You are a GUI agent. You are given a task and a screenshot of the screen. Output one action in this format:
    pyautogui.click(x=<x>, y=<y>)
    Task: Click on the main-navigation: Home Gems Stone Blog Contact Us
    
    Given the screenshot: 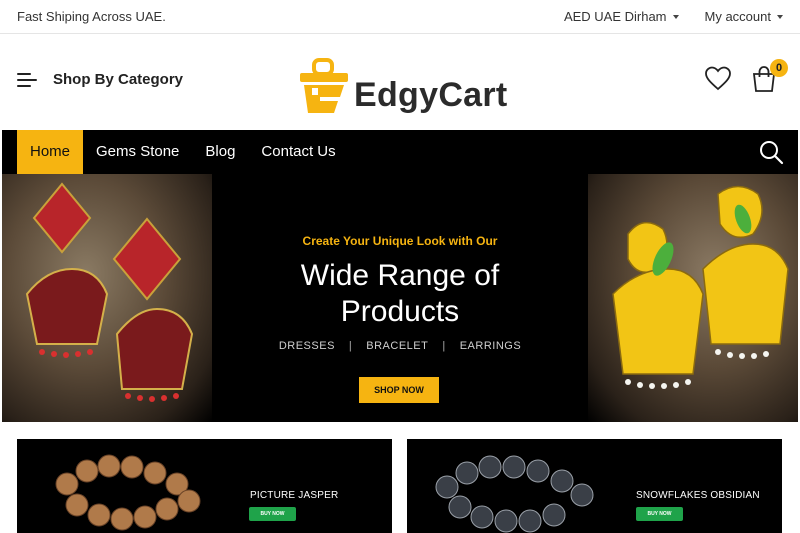 What is the action you would take?
    pyautogui.click(x=400, y=152)
    